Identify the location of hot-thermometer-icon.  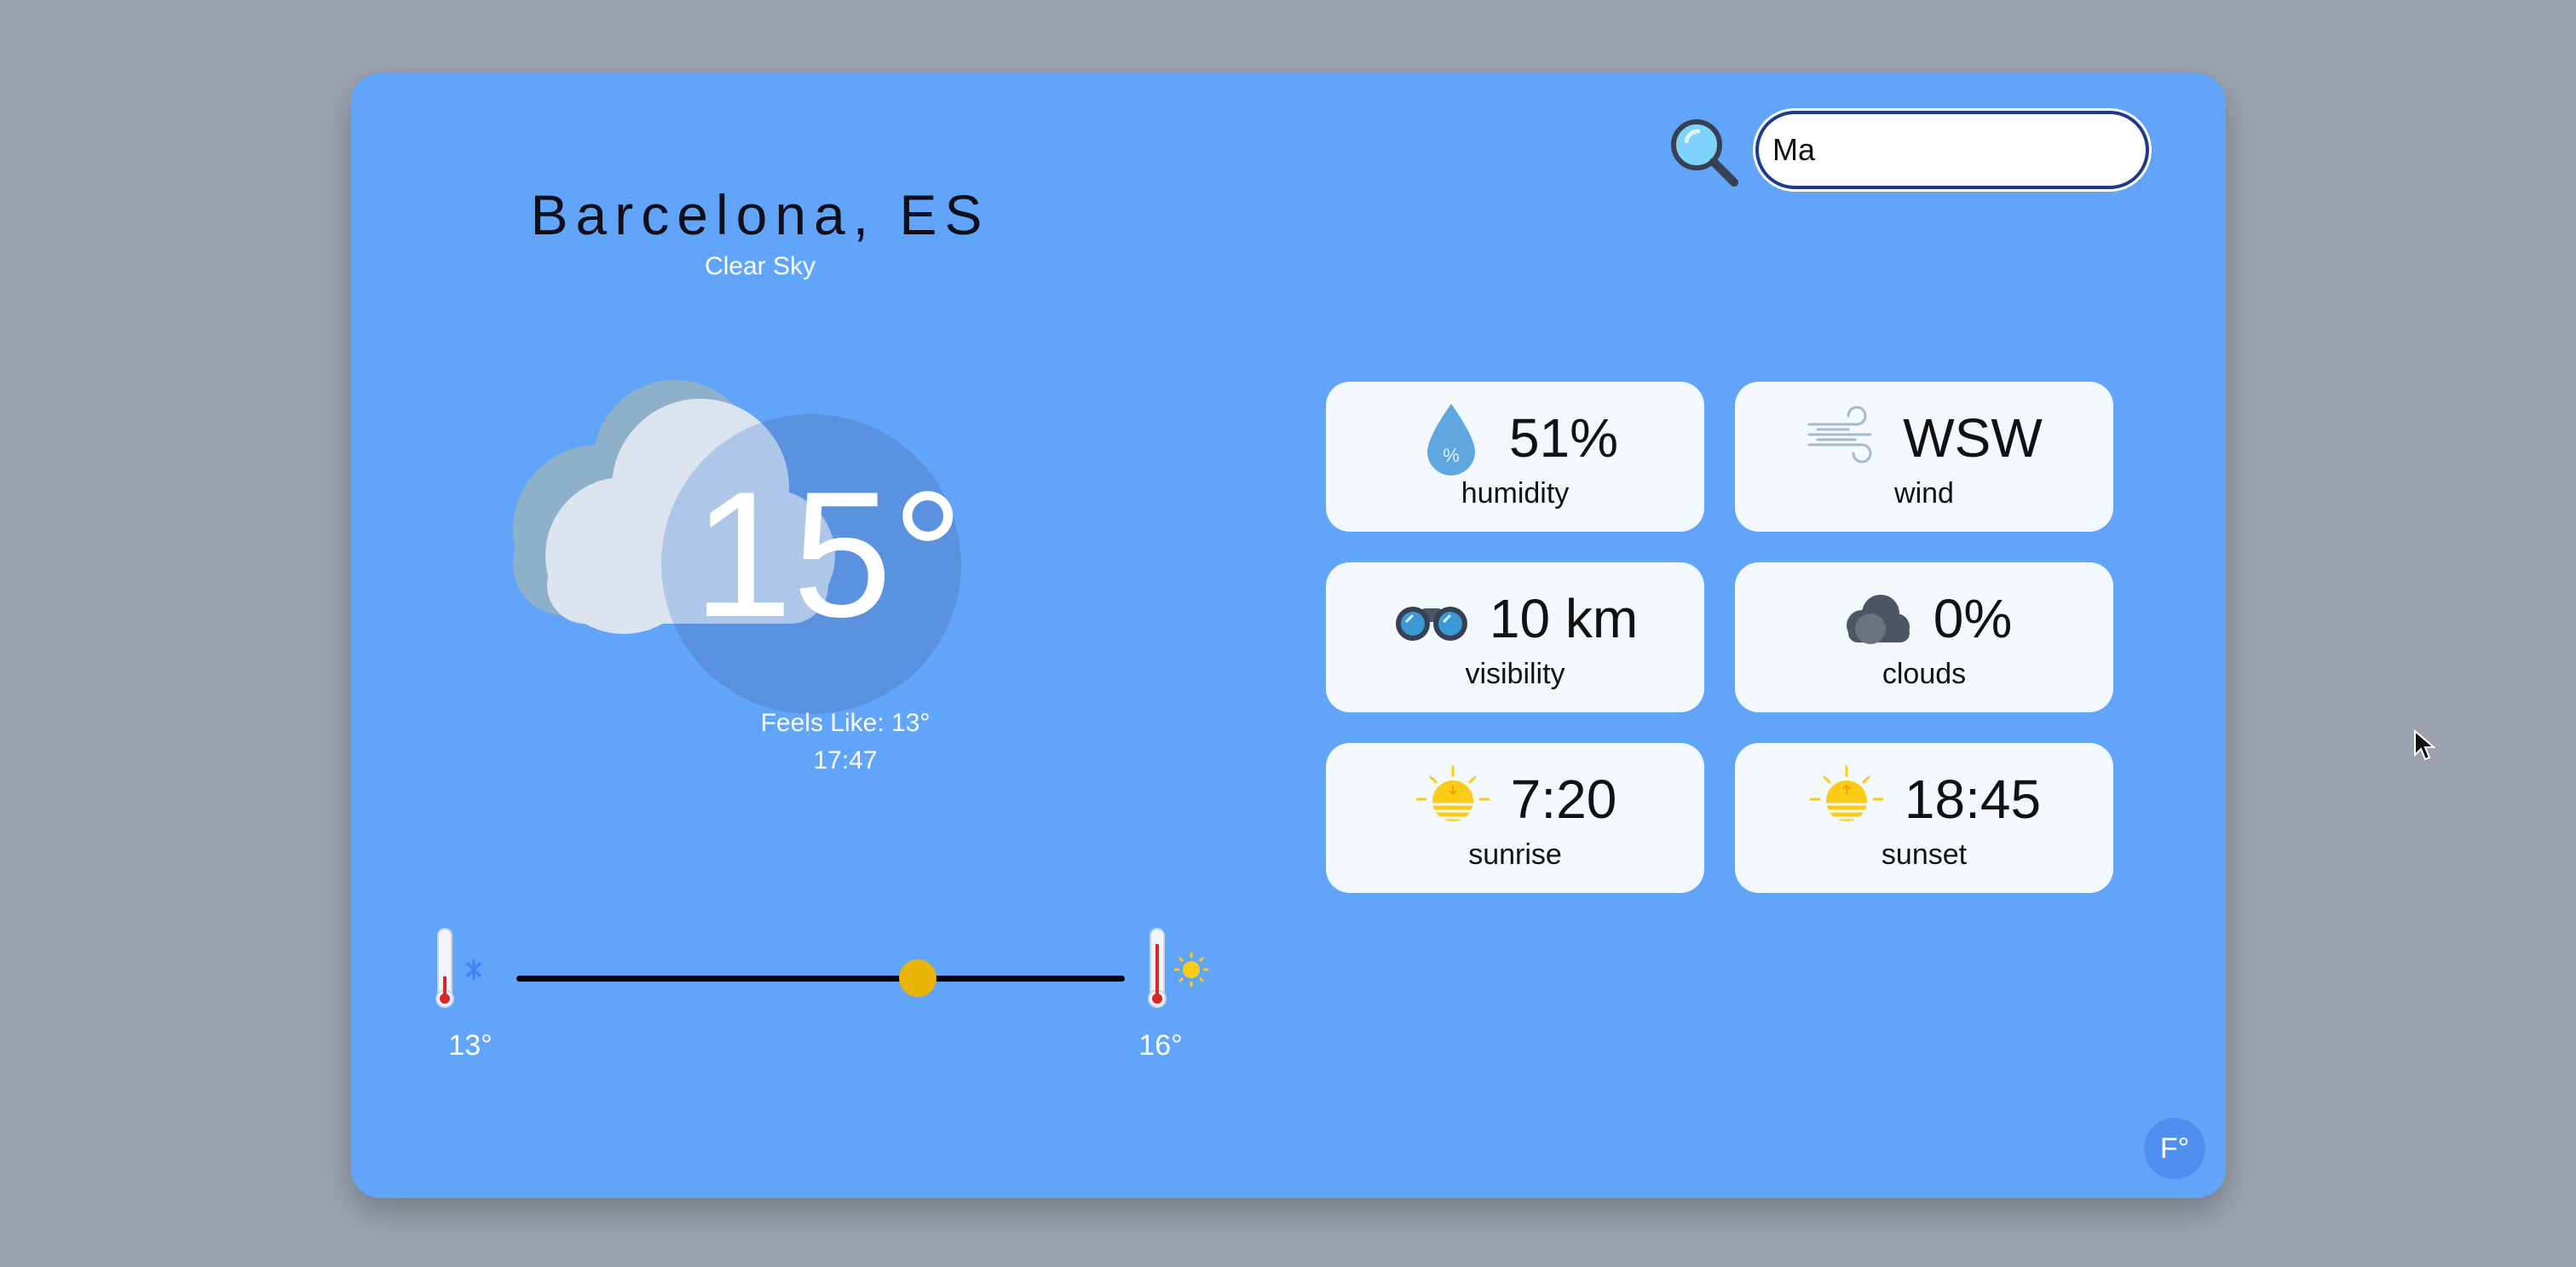
(1178, 968).